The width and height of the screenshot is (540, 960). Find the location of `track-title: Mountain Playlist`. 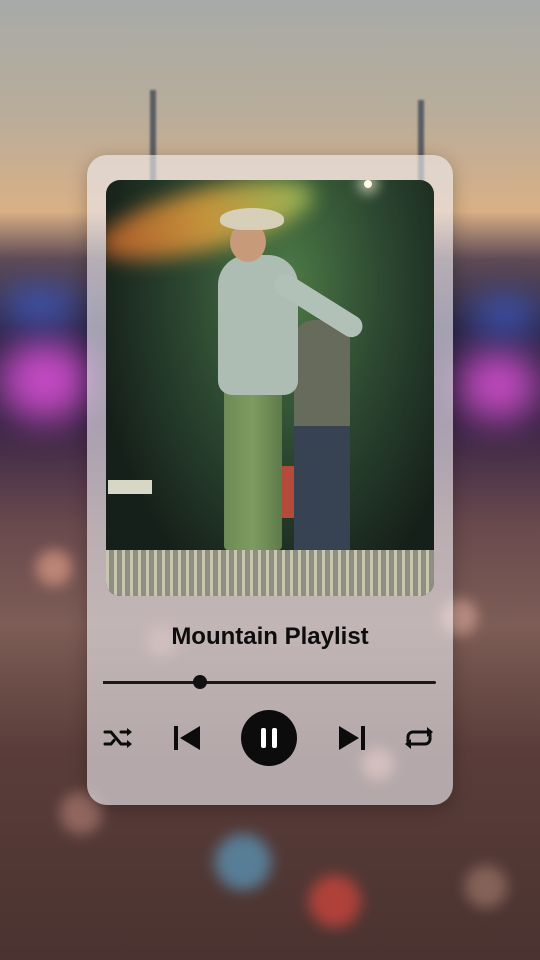

track-title: Mountain Playlist is located at coordinates (270, 636).